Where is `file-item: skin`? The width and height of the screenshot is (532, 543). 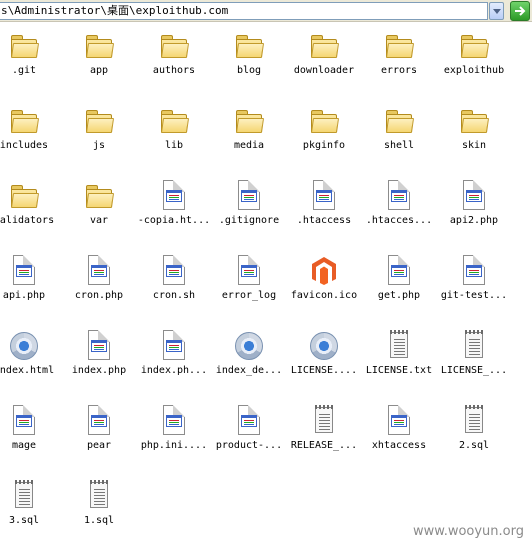 file-item: skin is located at coordinates (474, 141).